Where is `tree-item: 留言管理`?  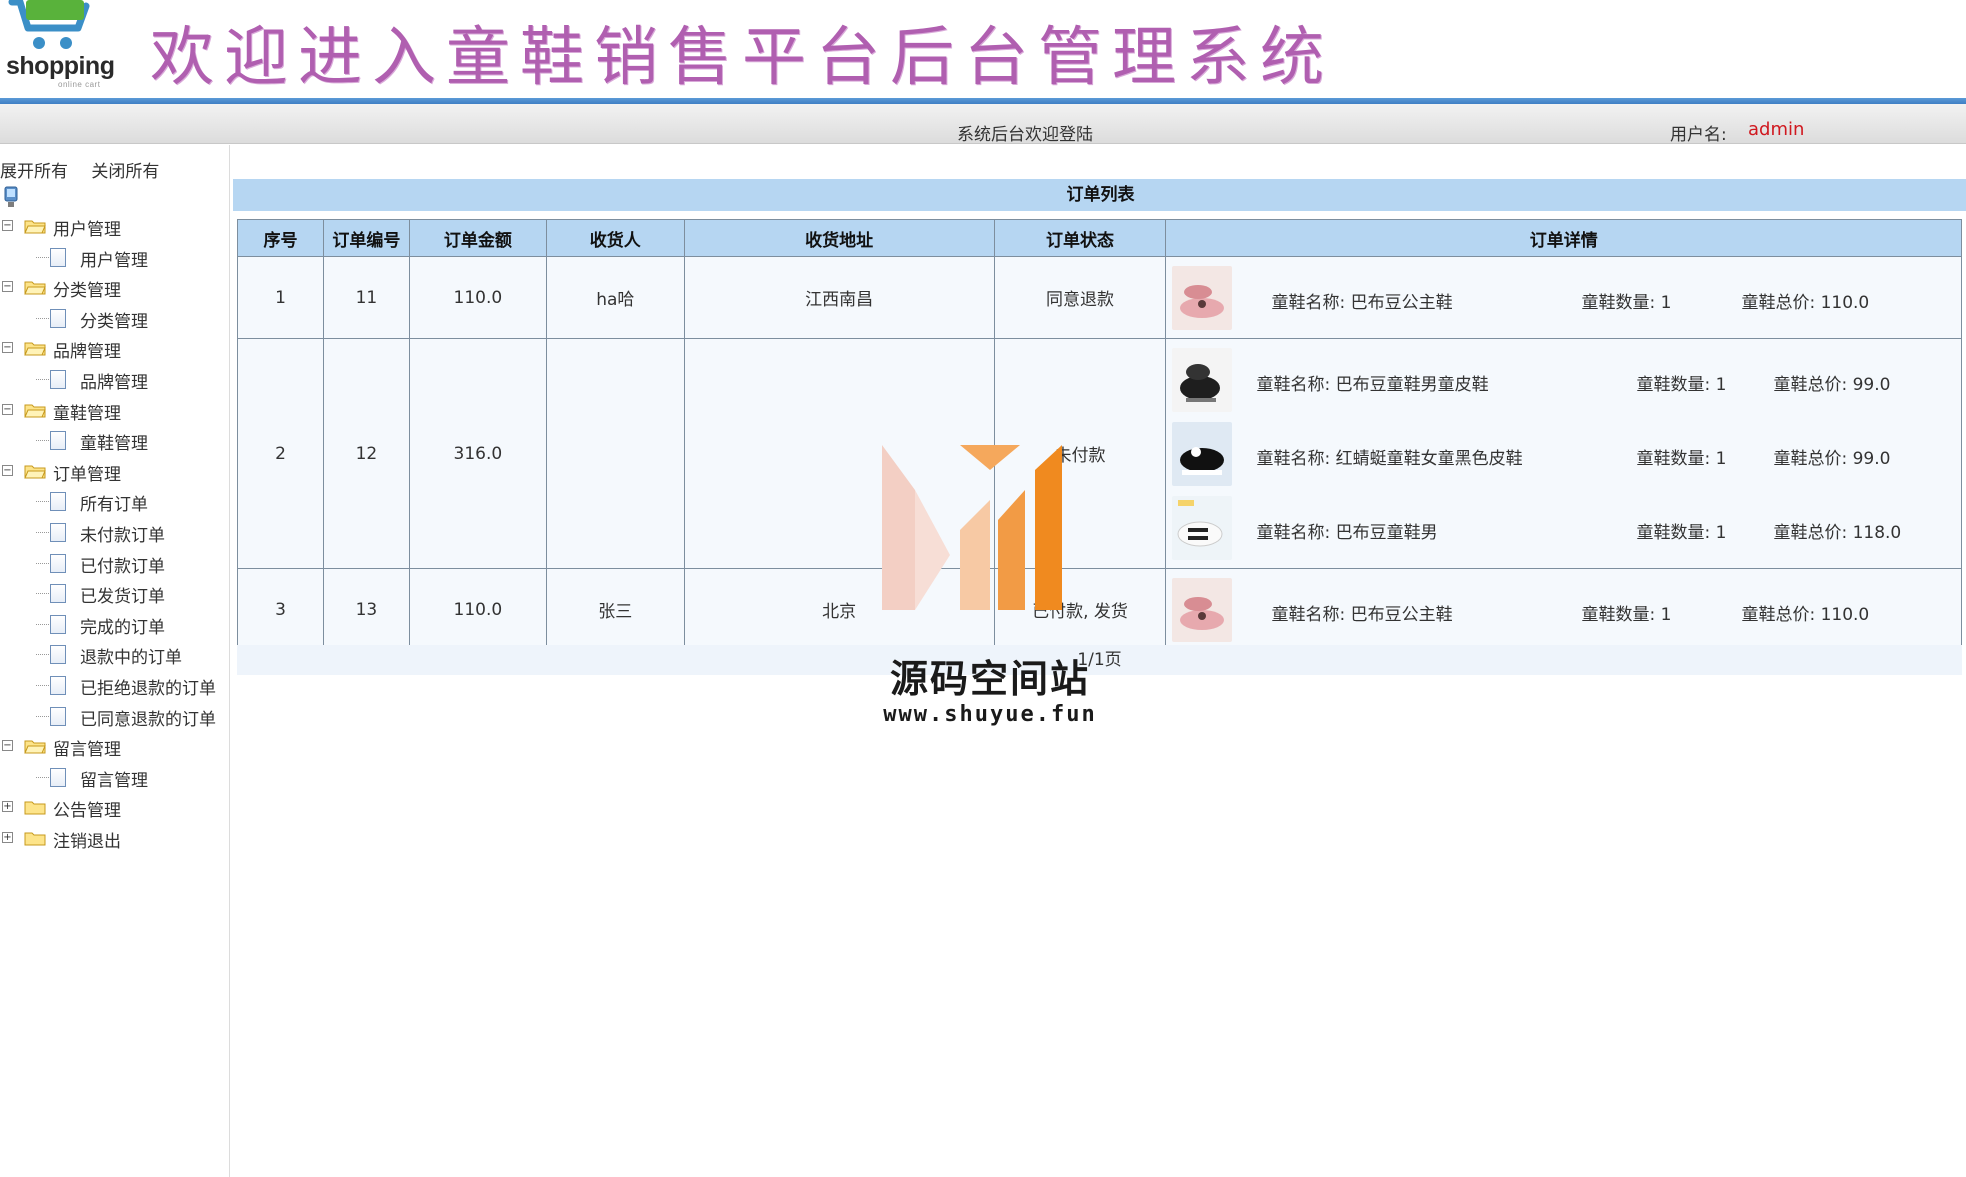 tree-item: 留言管理 is located at coordinates (115, 777).